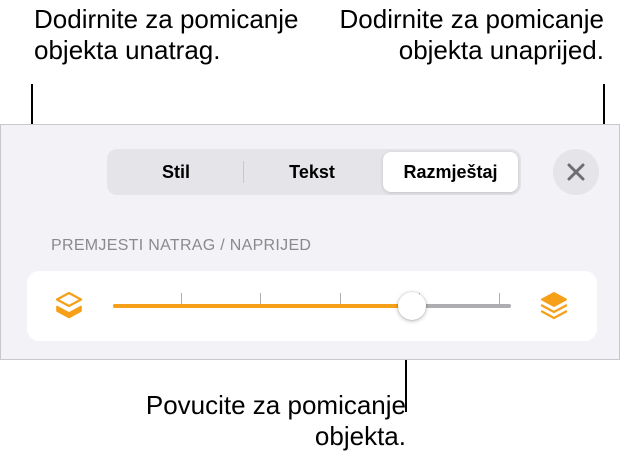 The width and height of the screenshot is (622, 466). What do you see at coordinates (554, 306) in the screenshot?
I see `bring-forward-layers-icon` at bounding box center [554, 306].